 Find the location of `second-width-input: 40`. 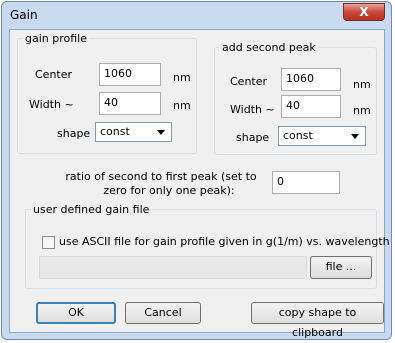

second-width-input: 40 is located at coordinates (311, 106).